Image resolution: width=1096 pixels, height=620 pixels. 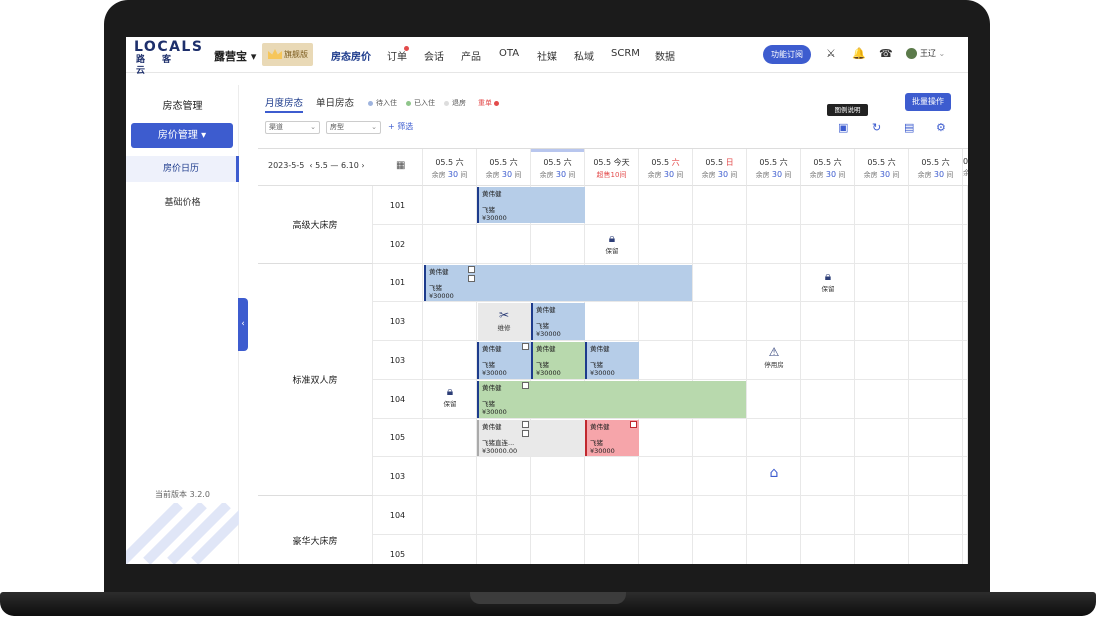 I want to click on room-repair: ✂ 维修, so click(x=504, y=321).